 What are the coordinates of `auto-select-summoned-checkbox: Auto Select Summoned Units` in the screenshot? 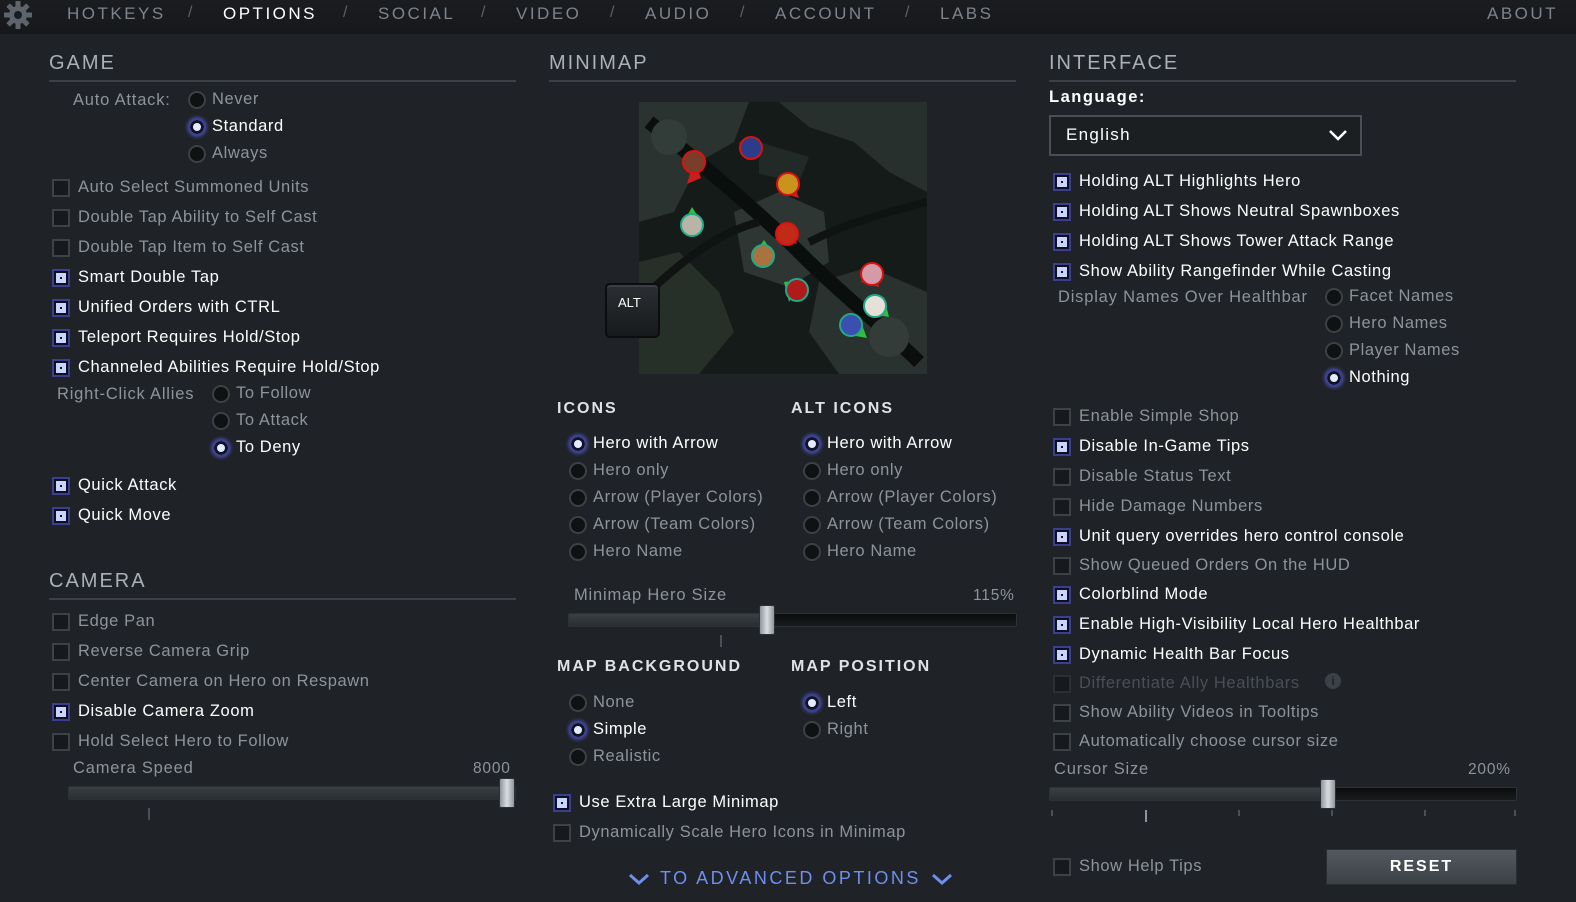 It's located at (180, 187).